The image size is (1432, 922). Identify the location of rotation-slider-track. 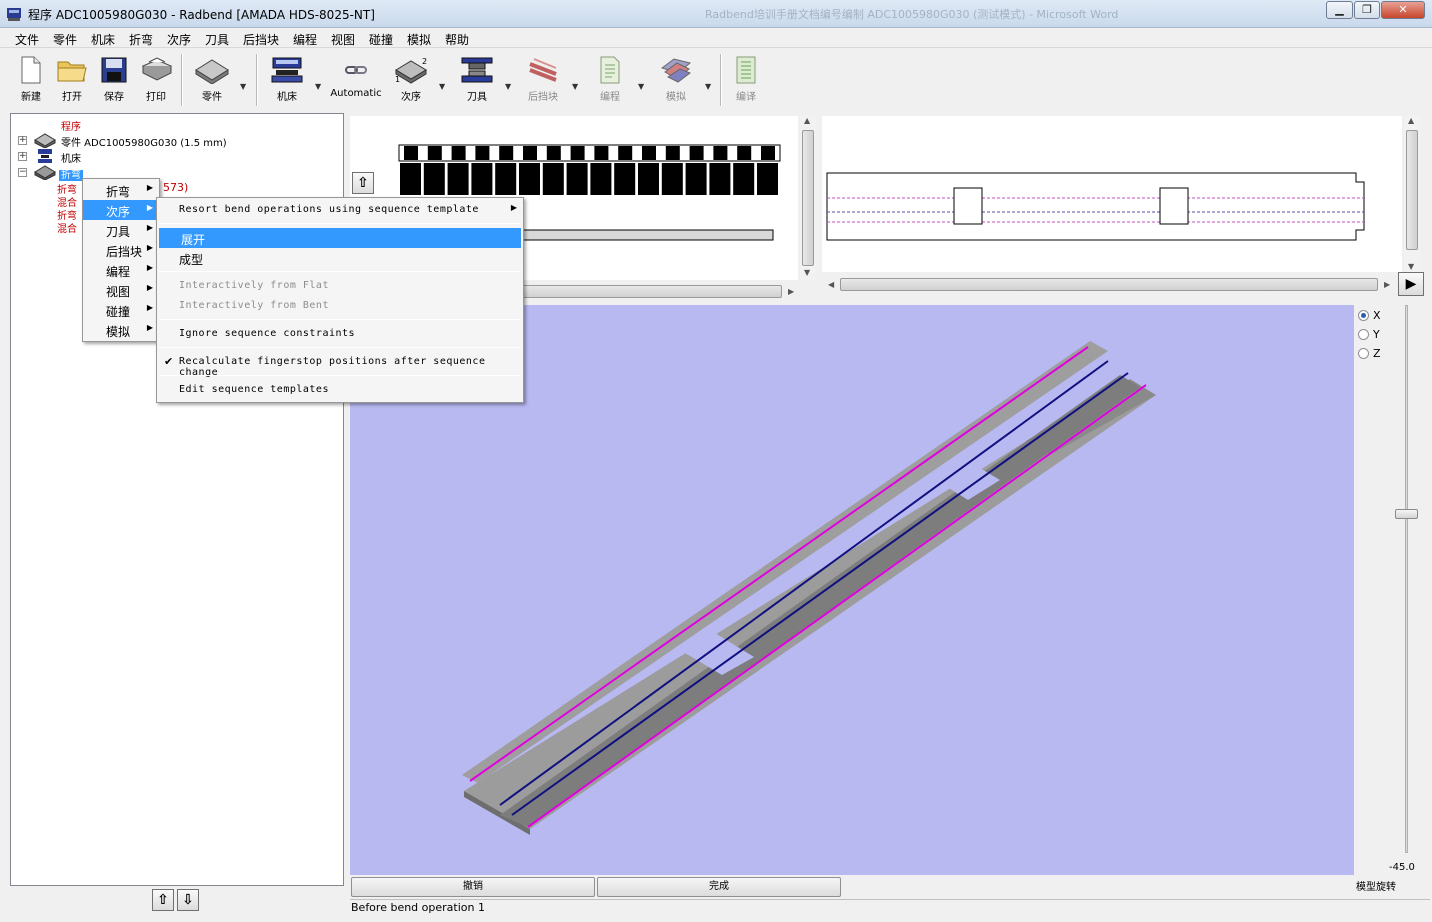
(1406, 579).